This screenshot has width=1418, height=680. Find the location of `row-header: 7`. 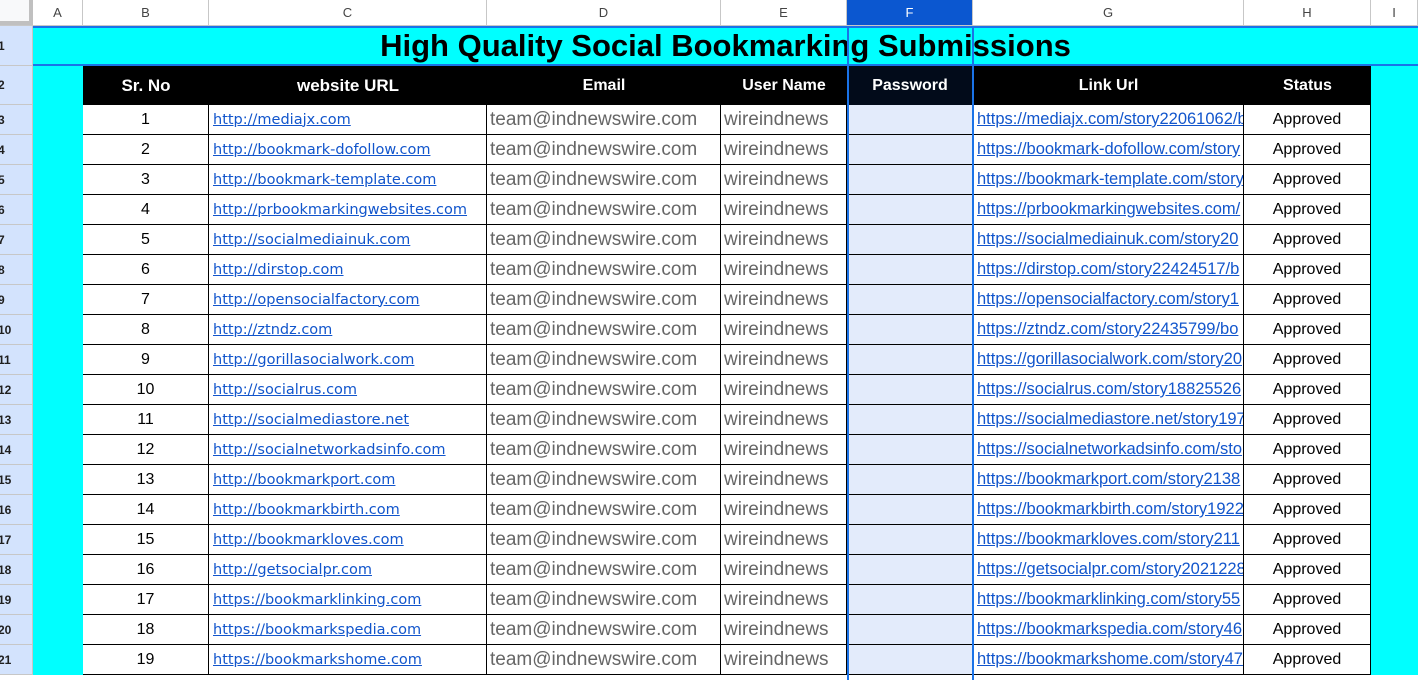

row-header: 7 is located at coordinates (16, 240).